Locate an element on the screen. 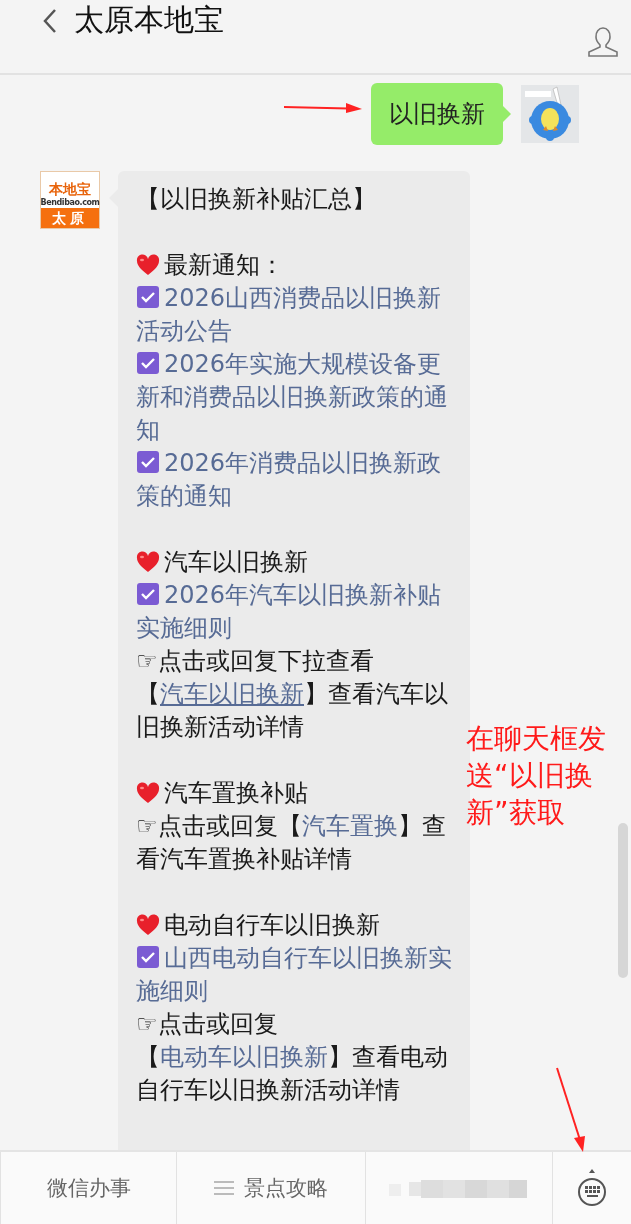 The width and height of the screenshot is (631, 1224). keyword-link: 汽车置换 is located at coordinates (349, 826).